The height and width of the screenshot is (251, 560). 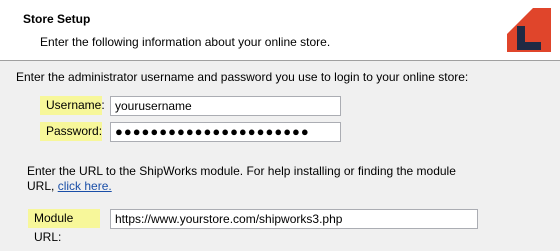 I want to click on password-label: Password:, so click(x=71, y=131).